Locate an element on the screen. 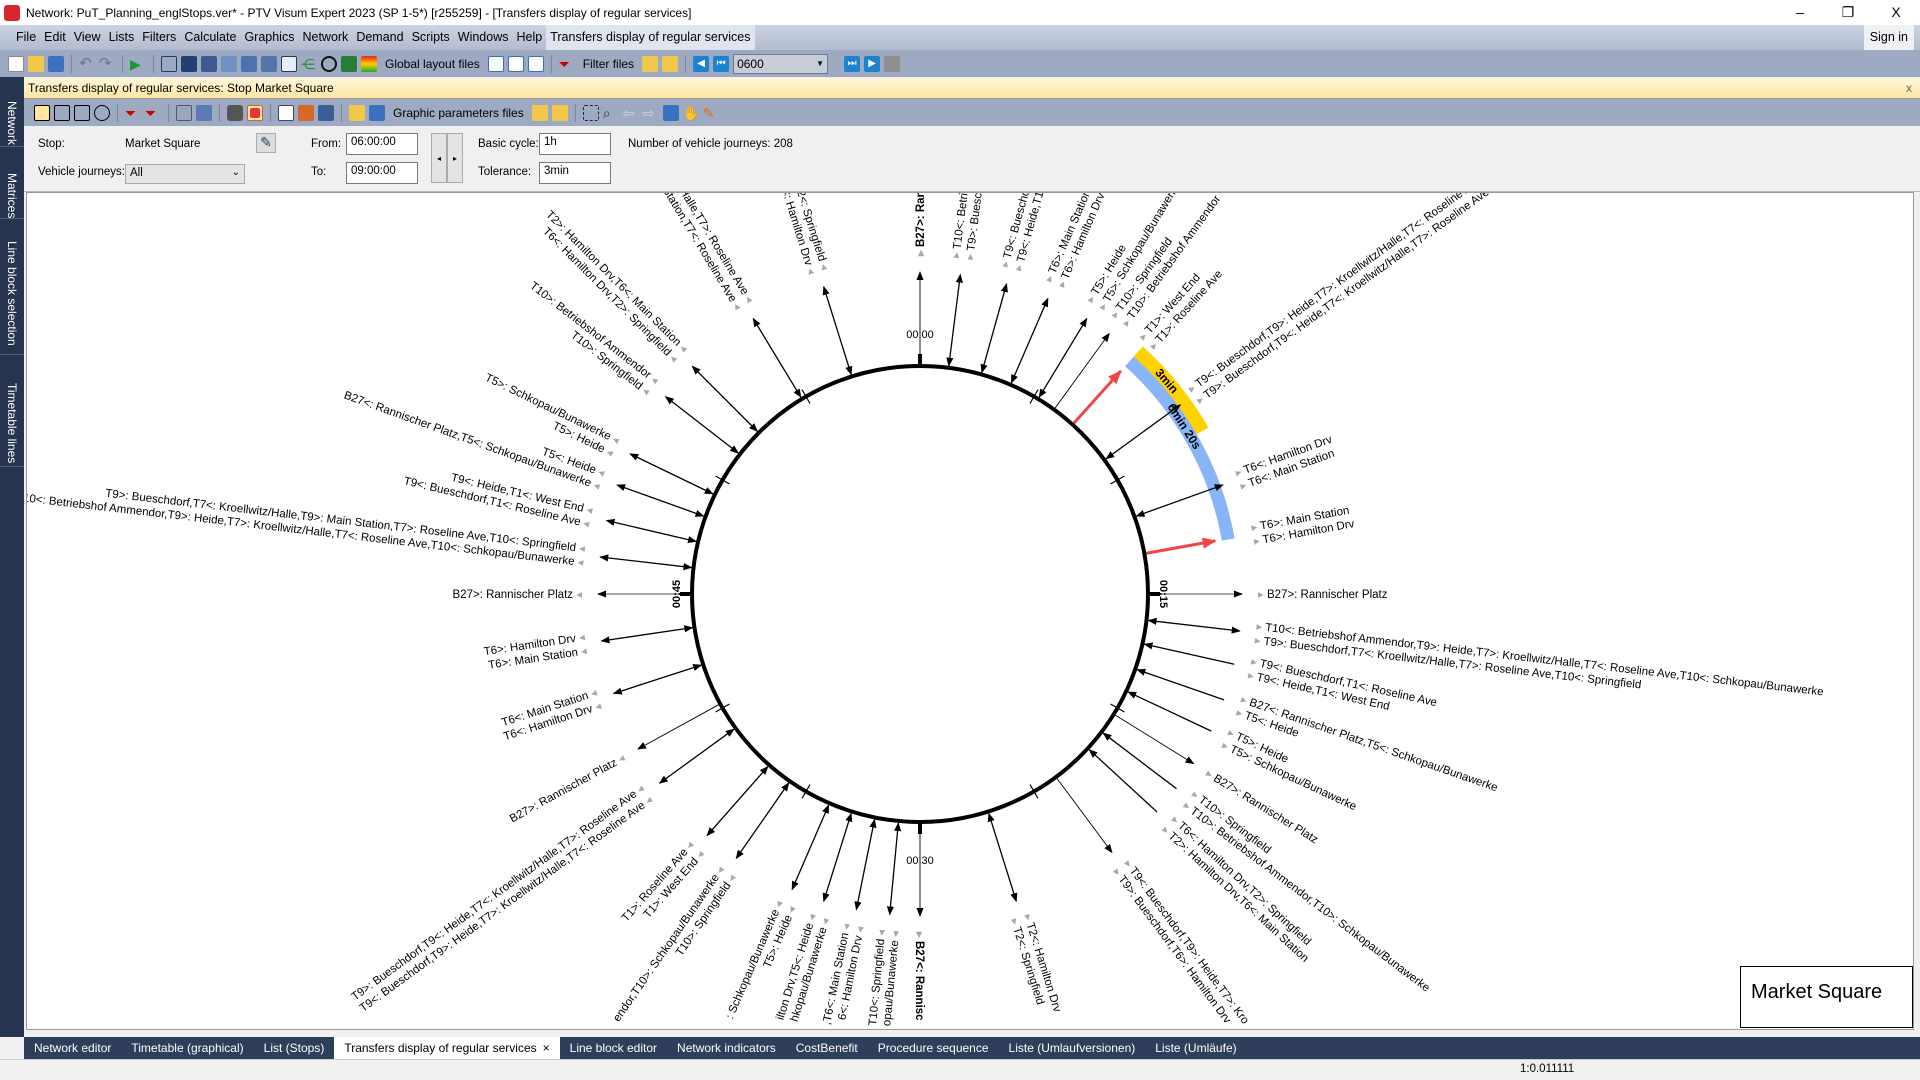  display-mode-1-icon is located at coordinates (42, 112).